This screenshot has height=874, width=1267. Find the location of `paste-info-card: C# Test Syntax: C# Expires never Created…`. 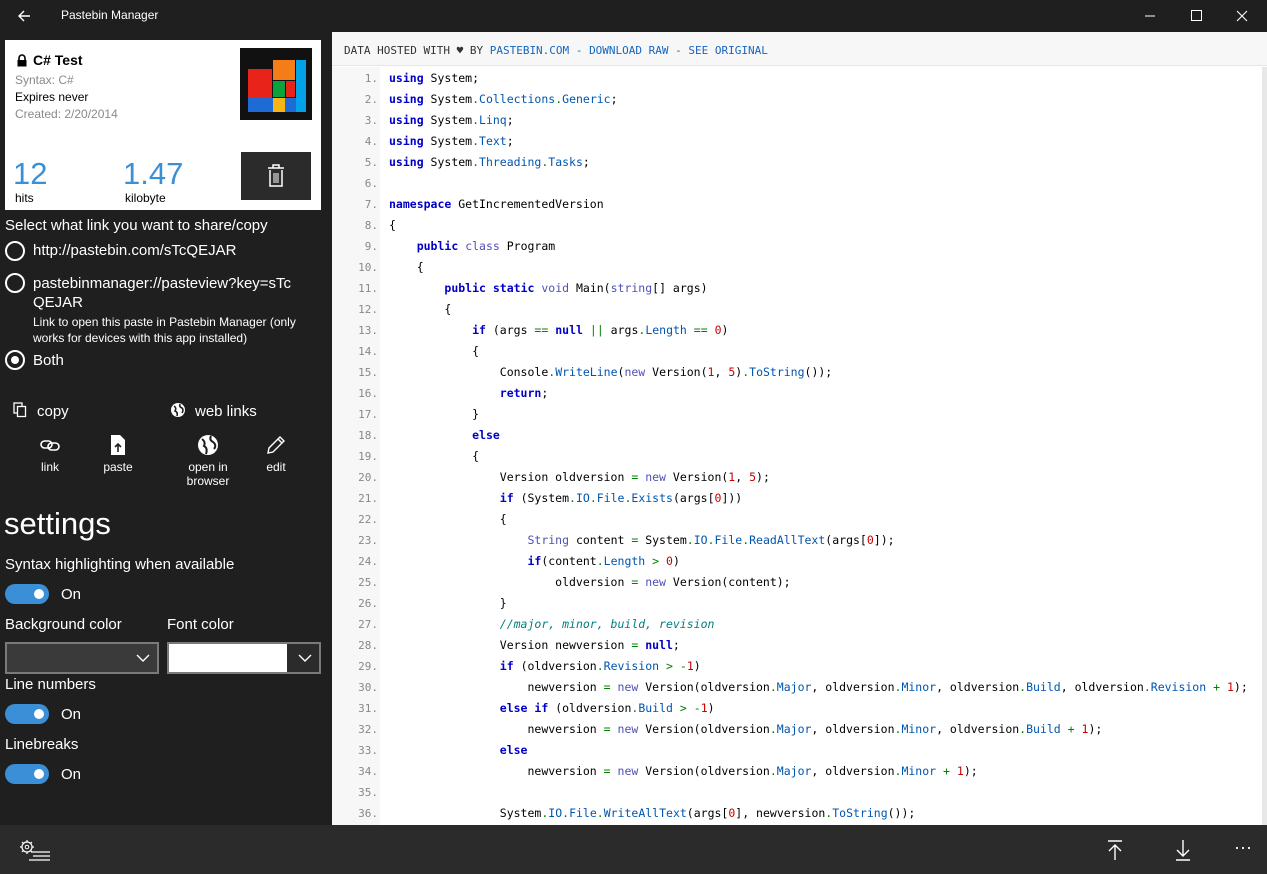

paste-info-card: C# Test Syntax: C# Expires never Created… is located at coordinates (163, 125).